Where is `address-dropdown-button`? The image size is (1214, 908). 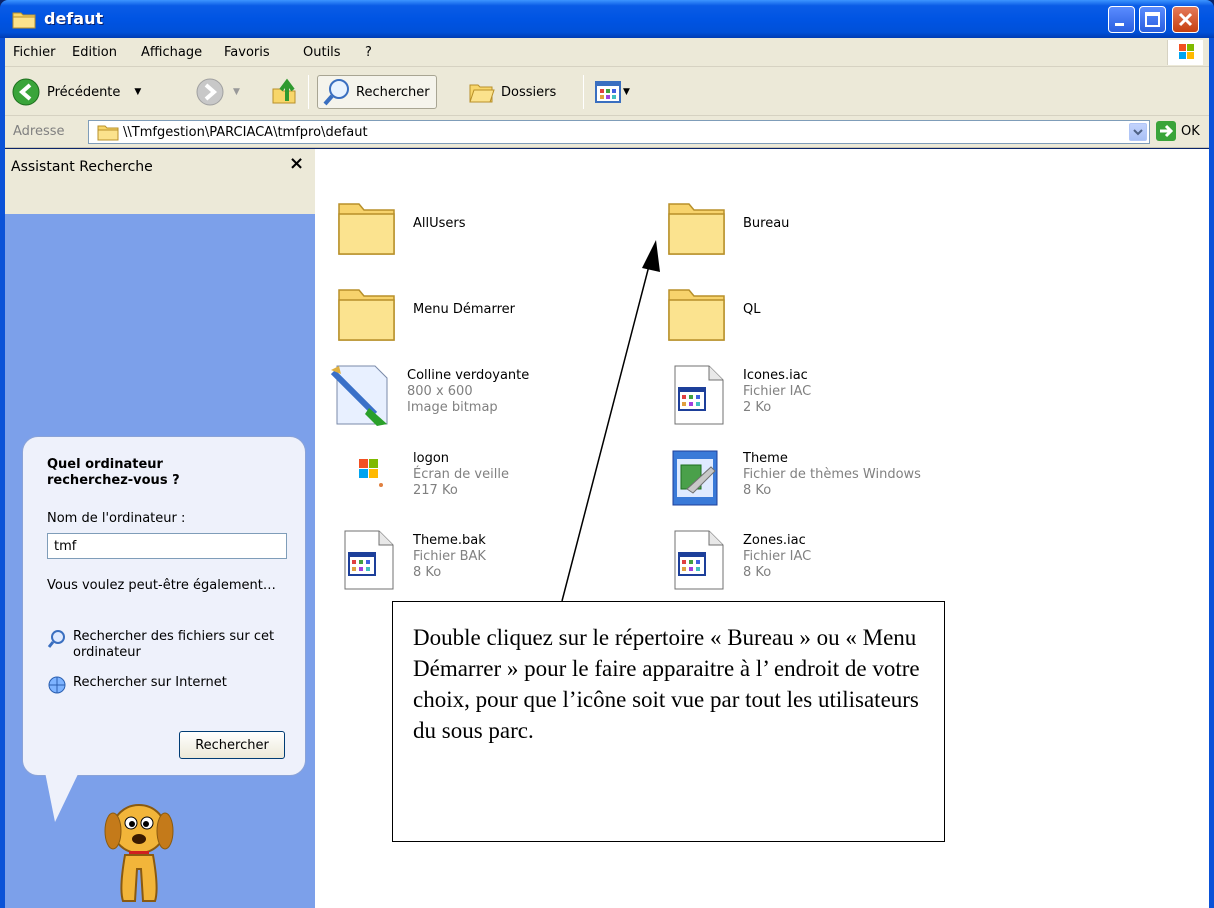
address-dropdown-button is located at coordinates (1138, 132).